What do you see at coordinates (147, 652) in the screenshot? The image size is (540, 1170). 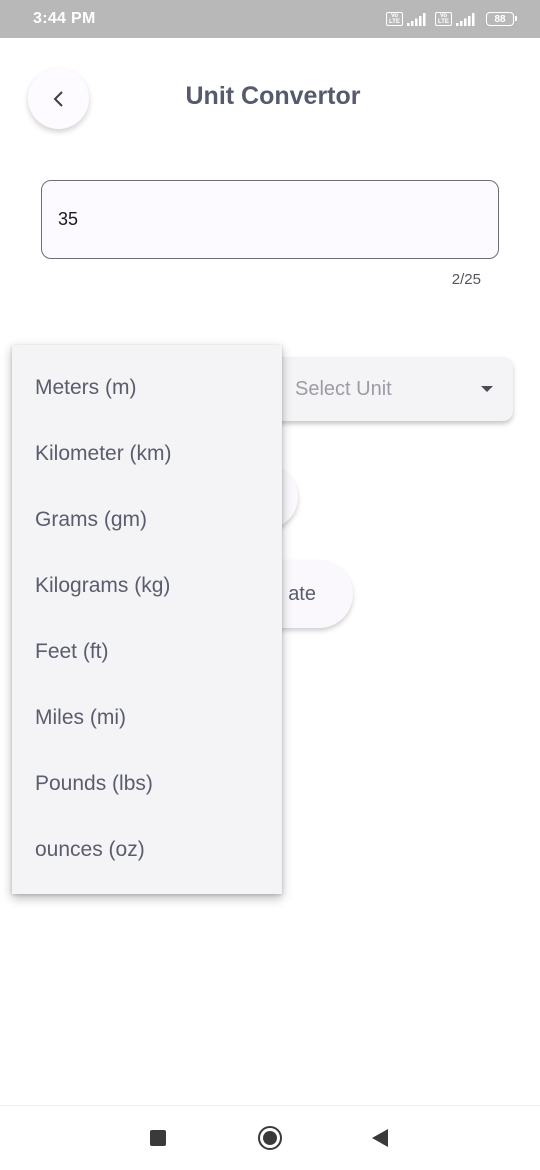 I see `unit-menu-item-feet: Feet (ft)` at bounding box center [147, 652].